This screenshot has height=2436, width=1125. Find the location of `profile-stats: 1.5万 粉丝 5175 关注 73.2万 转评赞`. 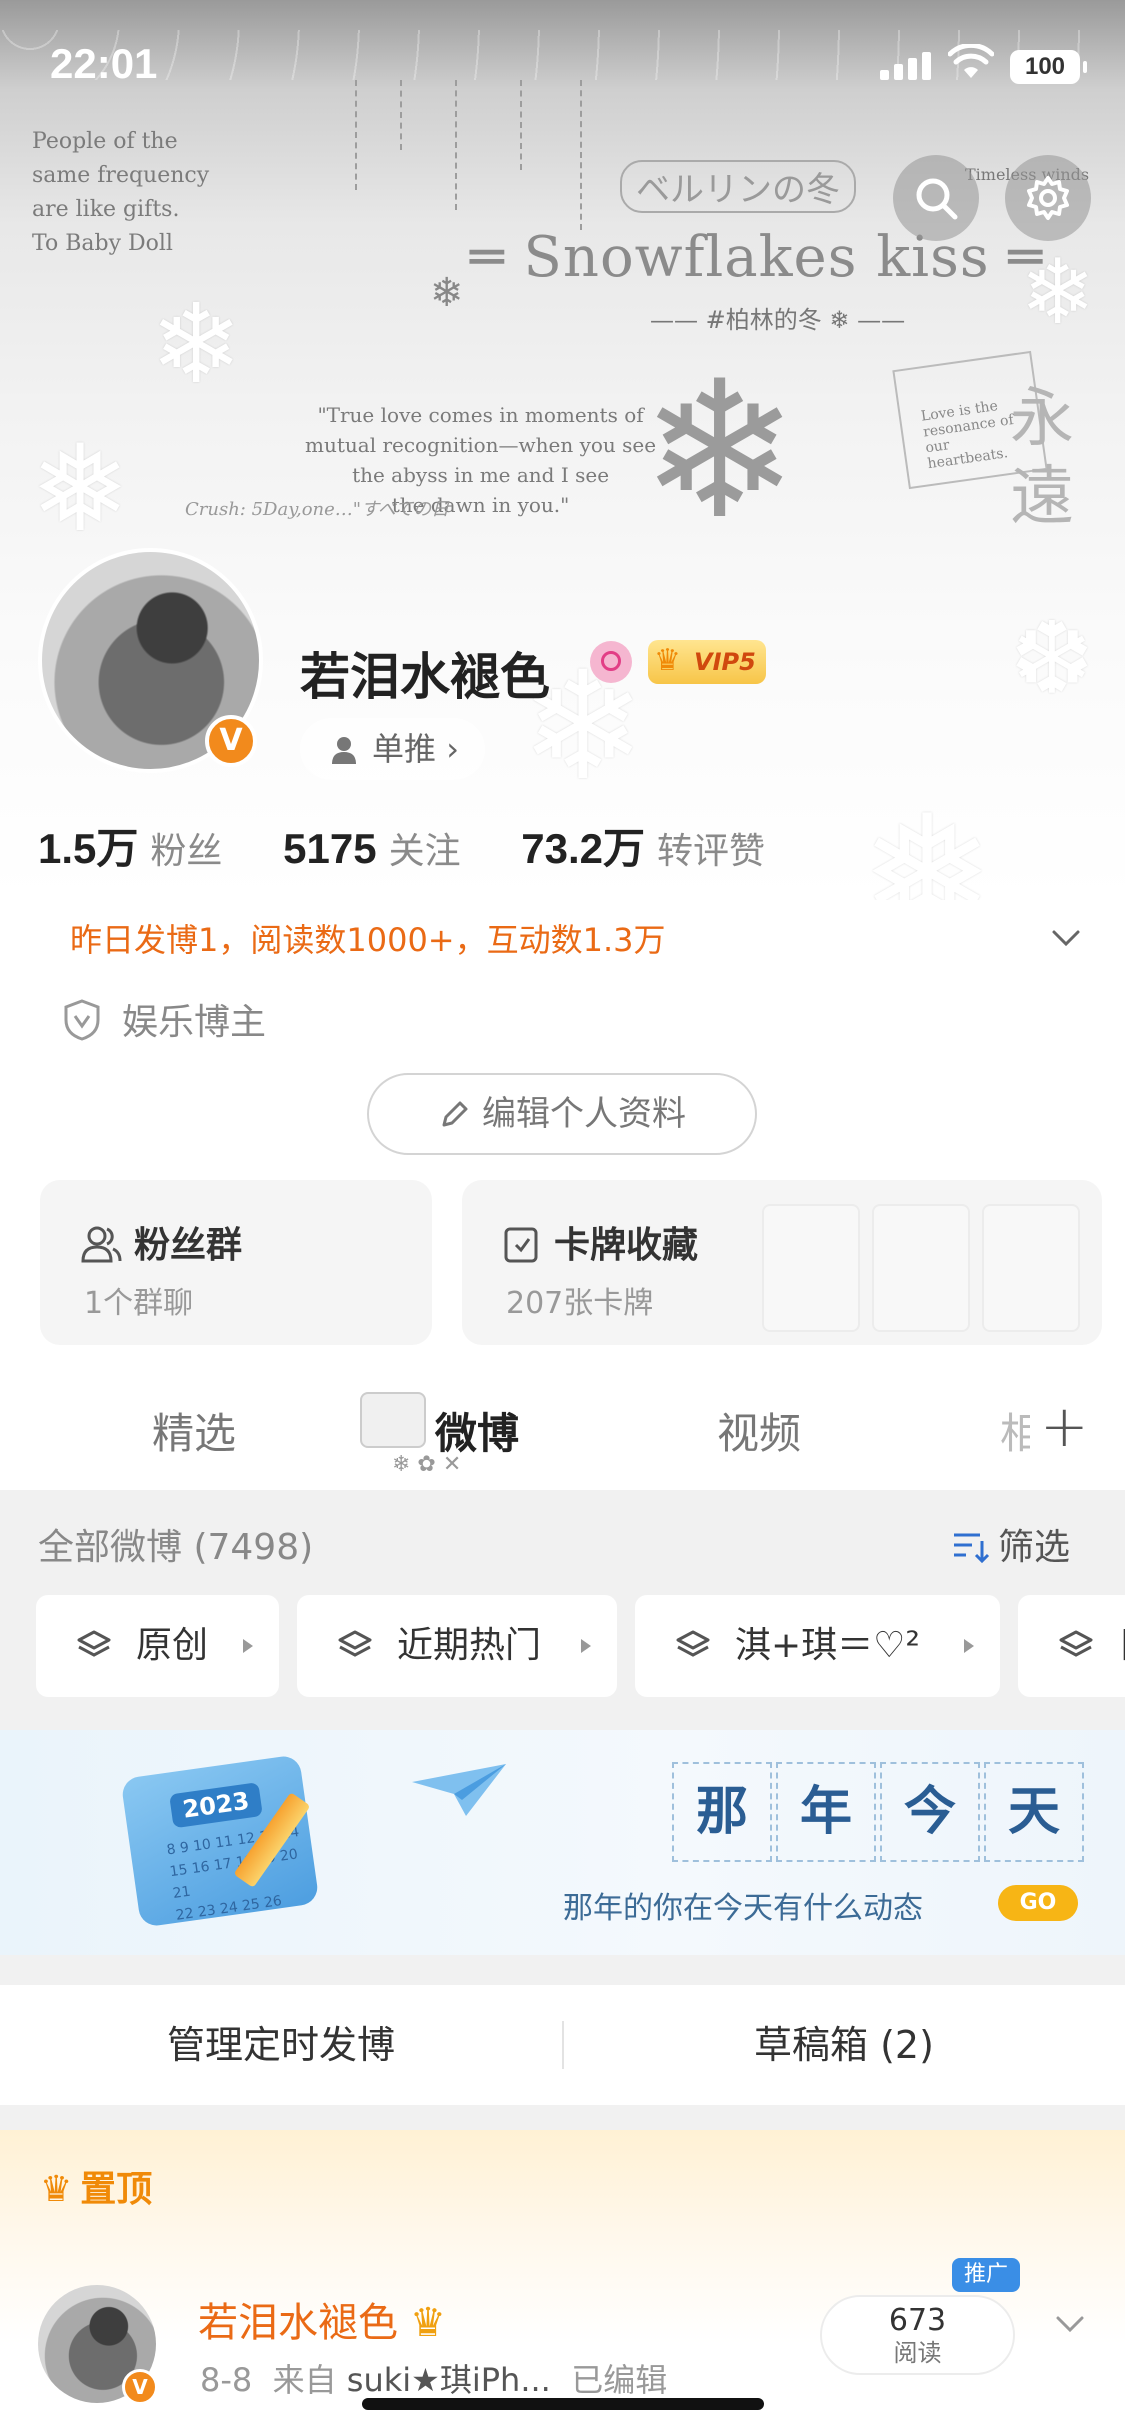

profile-stats: 1.5万 粉丝 5175 关注 73.2万 转评赞 is located at coordinates (425, 845).